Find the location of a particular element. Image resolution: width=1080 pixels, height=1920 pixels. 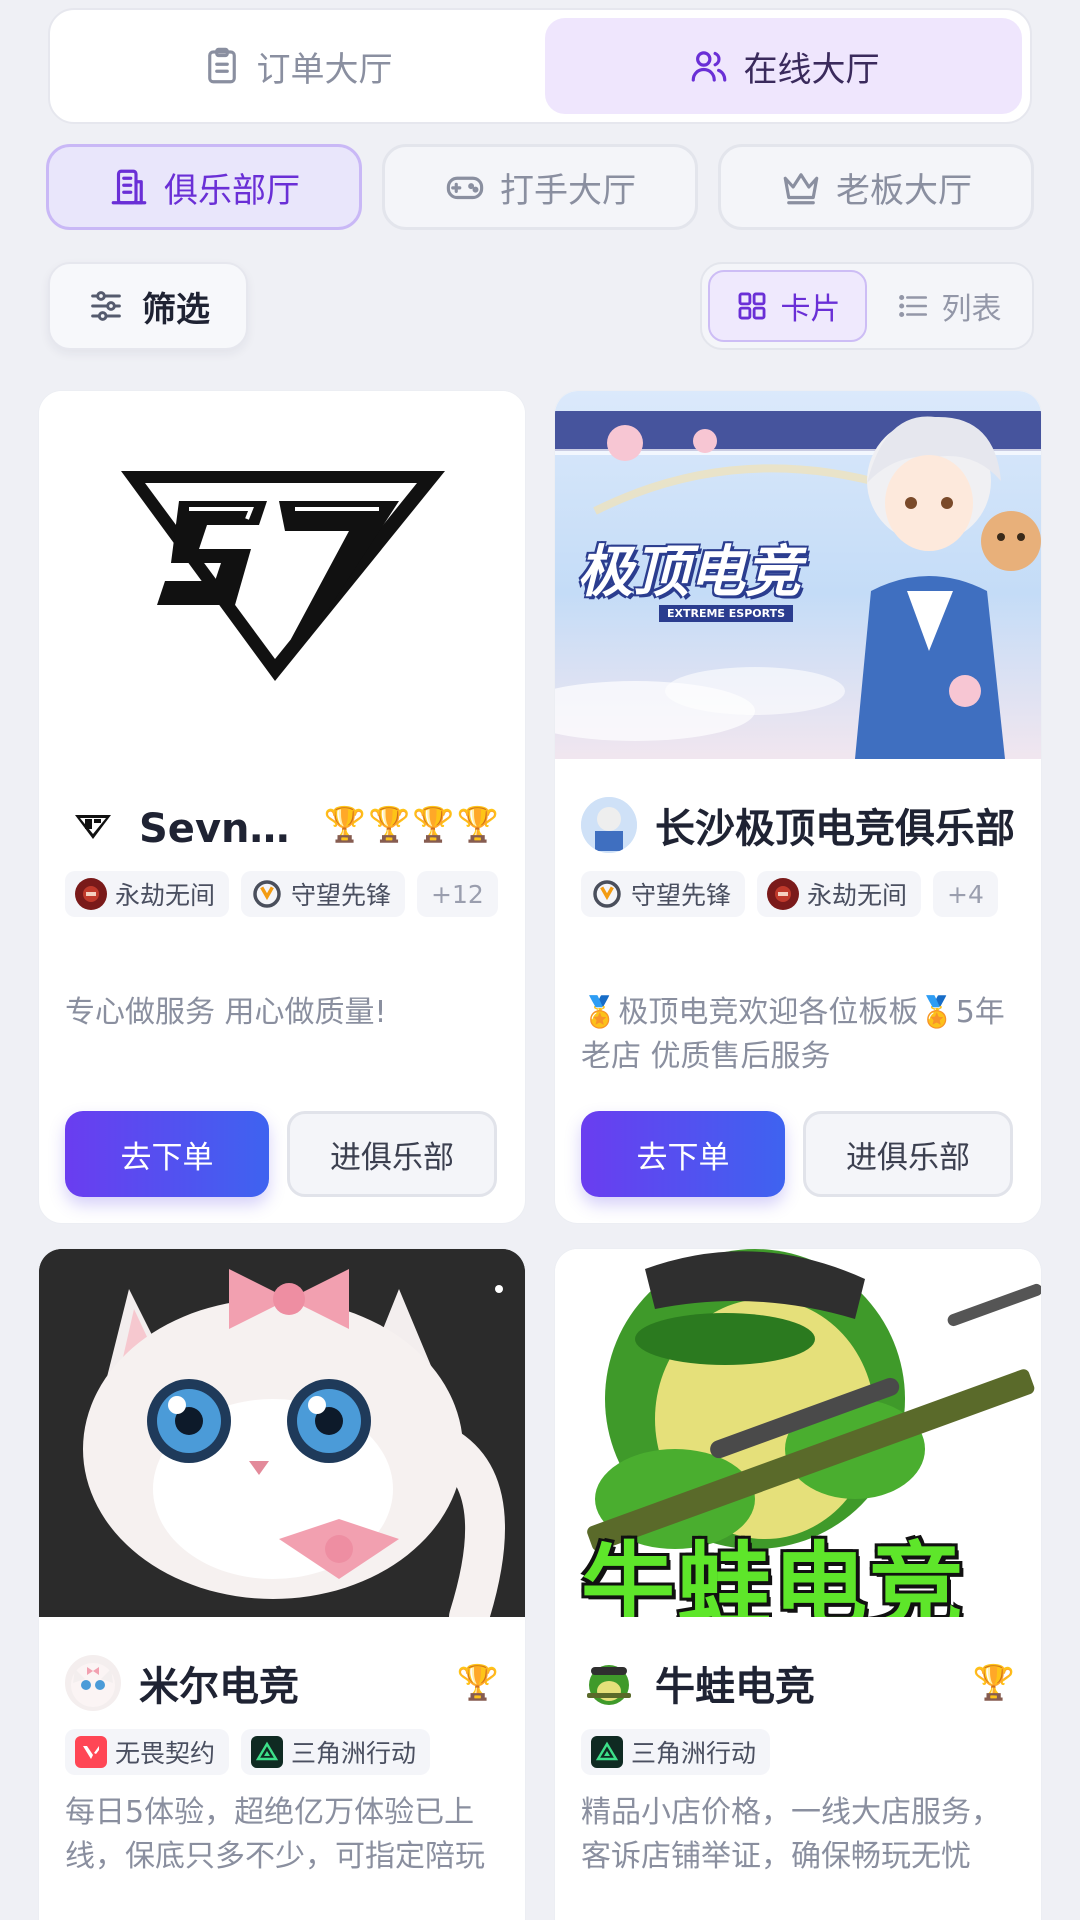

view-mode-switch: 卡片 列表 is located at coordinates (867, 306).